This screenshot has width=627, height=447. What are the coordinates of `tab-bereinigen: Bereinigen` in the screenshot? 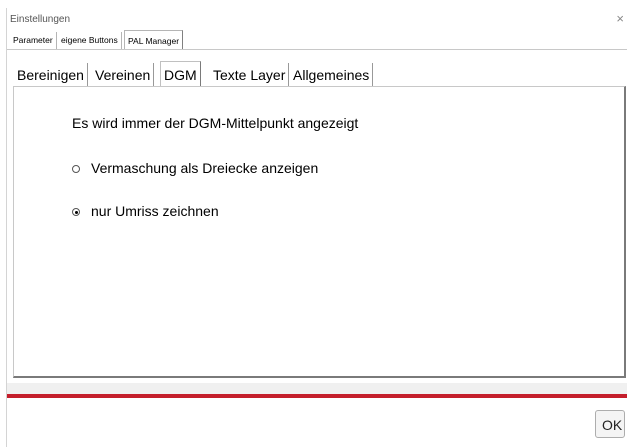 It's located at (51, 75).